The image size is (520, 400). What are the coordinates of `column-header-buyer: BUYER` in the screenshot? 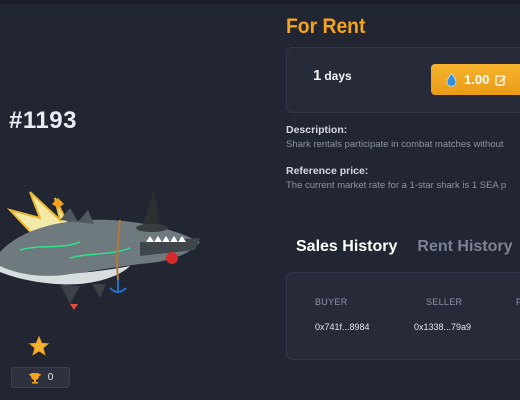 It's located at (331, 302).